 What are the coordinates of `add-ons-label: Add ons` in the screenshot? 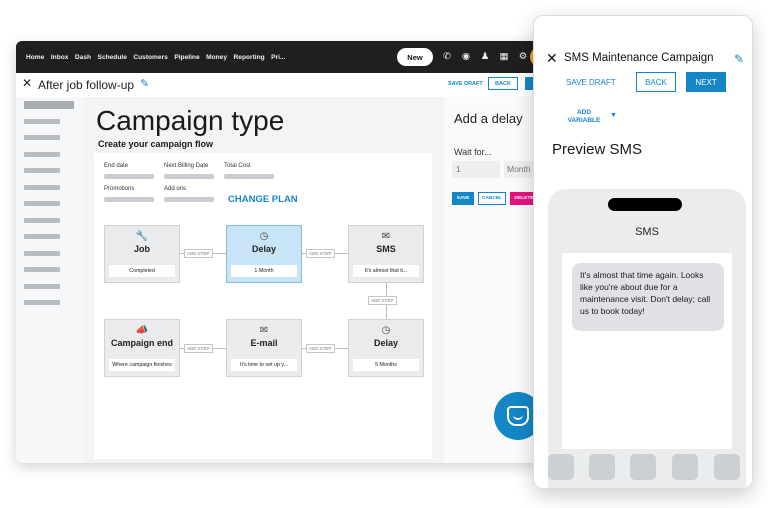 It's located at (175, 189).